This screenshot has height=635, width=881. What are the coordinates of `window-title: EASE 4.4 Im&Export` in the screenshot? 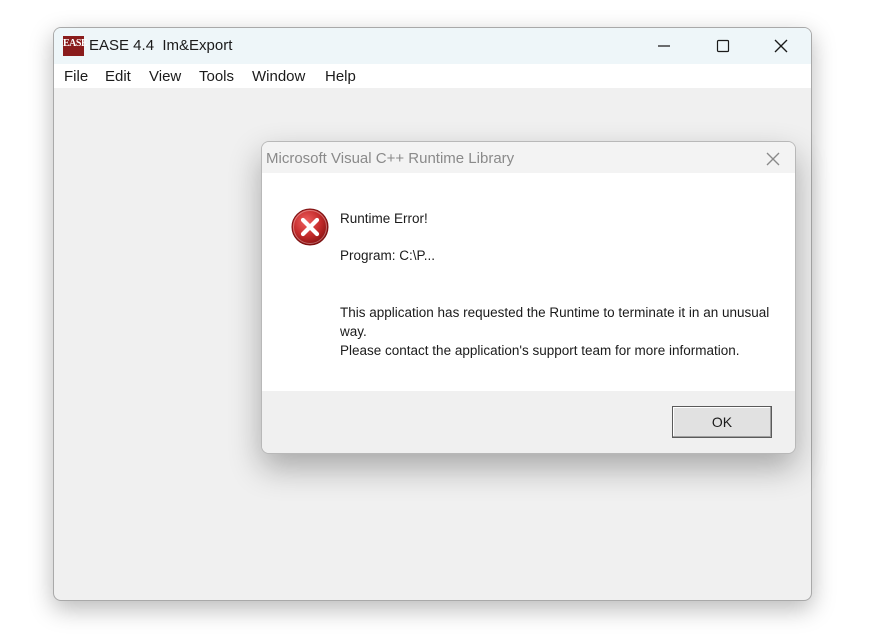 It's located at (161, 45).